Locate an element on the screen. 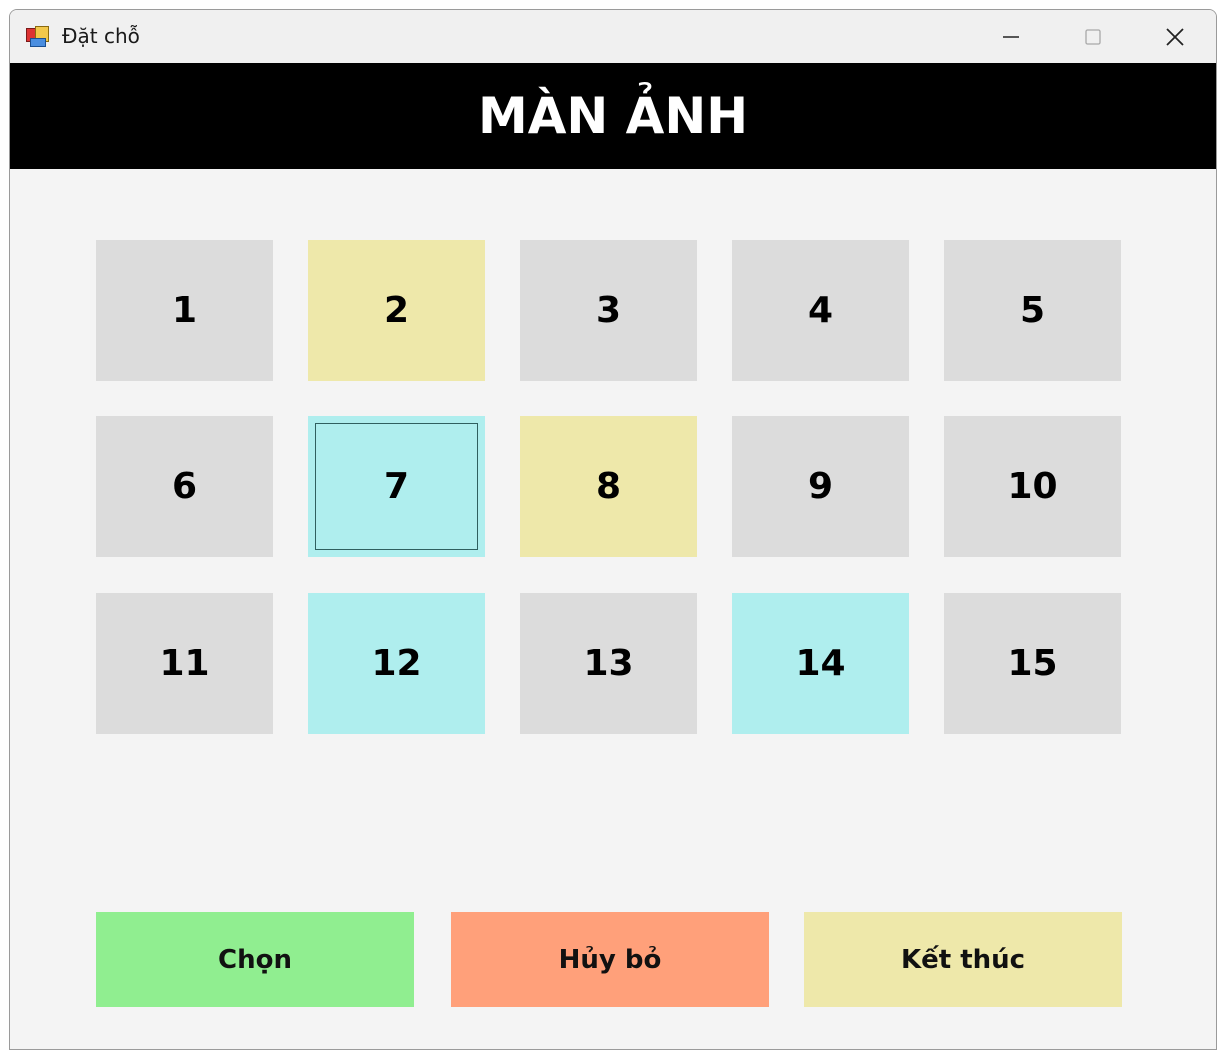 This screenshot has height=1050, width=1217. seat-label: 15 is located at coordinates (1032, 663).